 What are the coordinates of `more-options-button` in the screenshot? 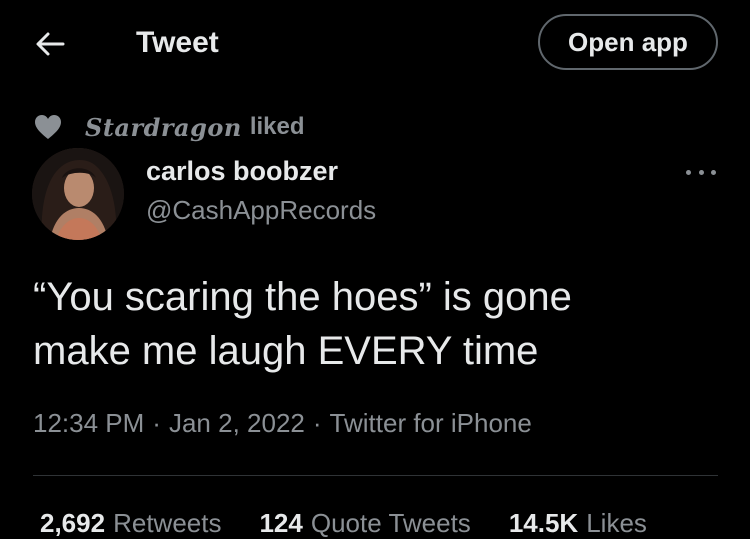 It's located at (701, 172).